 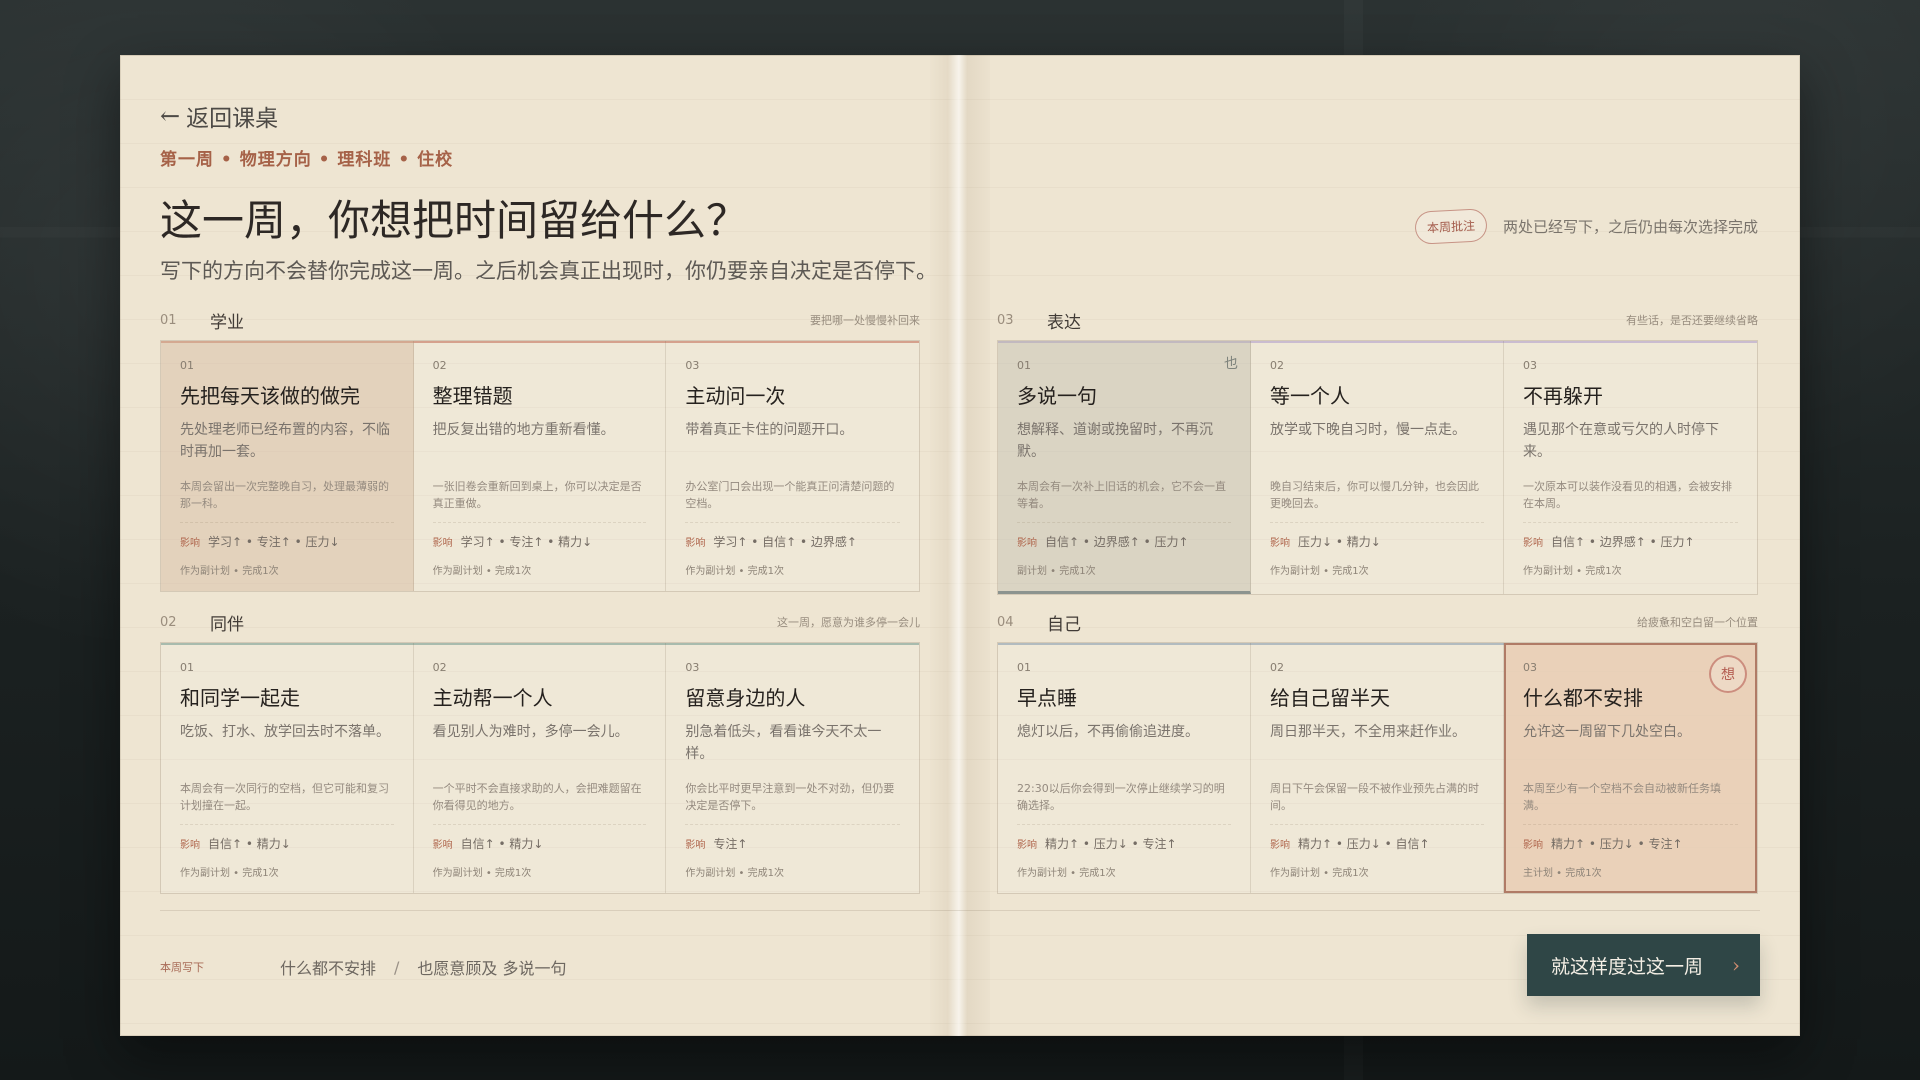 What do you see at coordinates (792, 501) in the screenshot?
I see `card-detail: 办公室门口会出现一个能真正问清楚问题的空档。` at bounding box center [792, 501].